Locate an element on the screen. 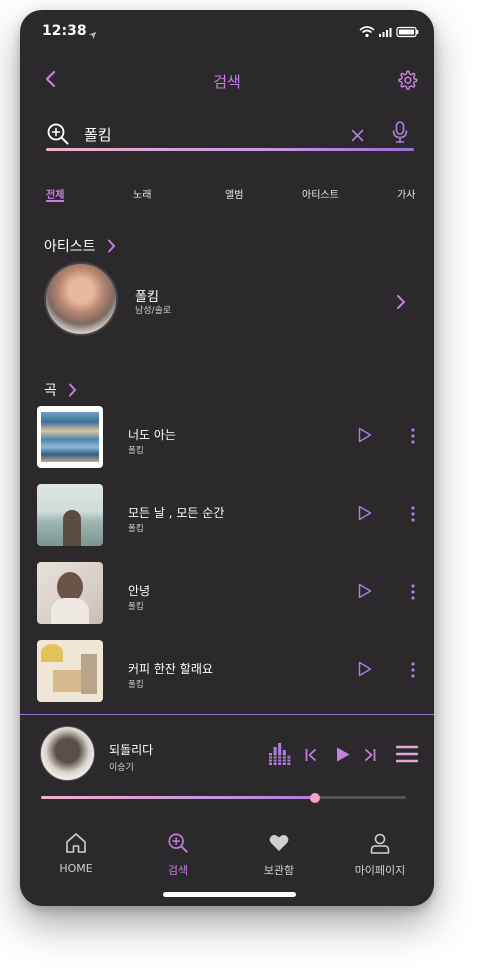 The height and width of the screenshot is (976, 494). page-title: 검색 is located at coordinates (227, 82).